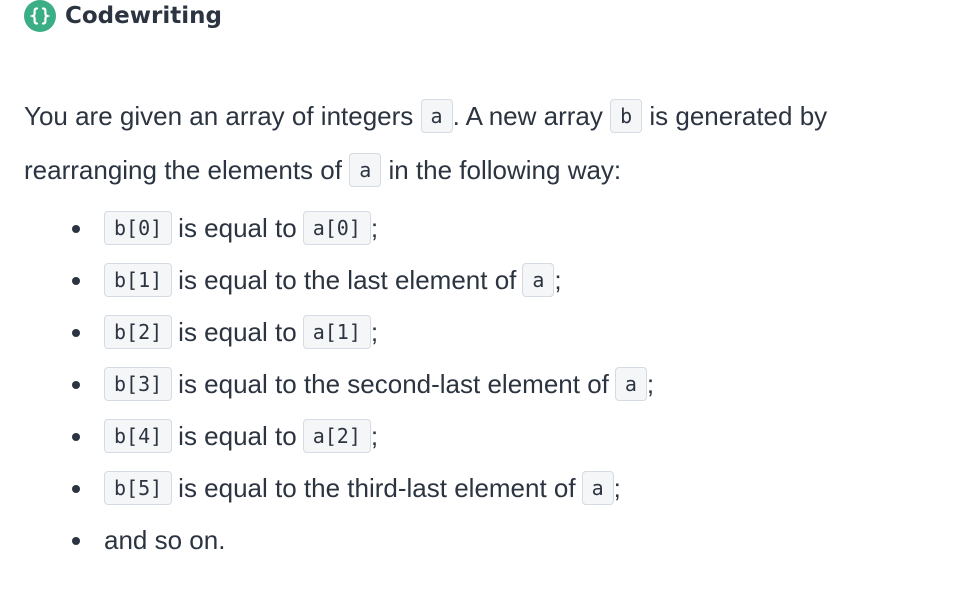  I want to click on inline-code-b: b, so click(626, 116).